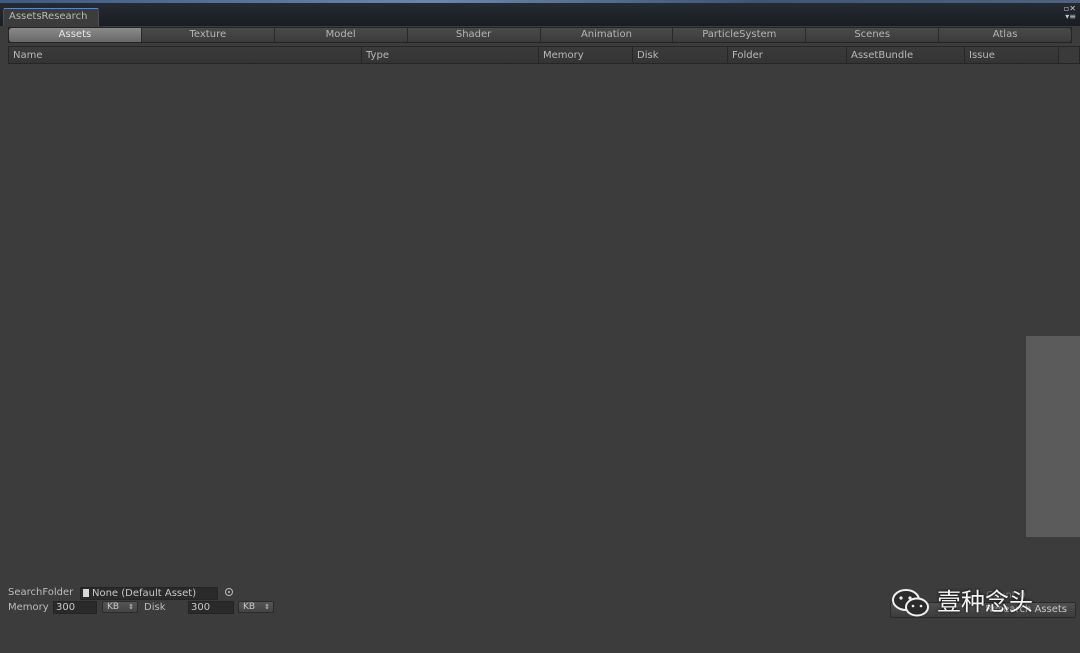  I want to click on column-header-disk: Disk, so click(680, 55).